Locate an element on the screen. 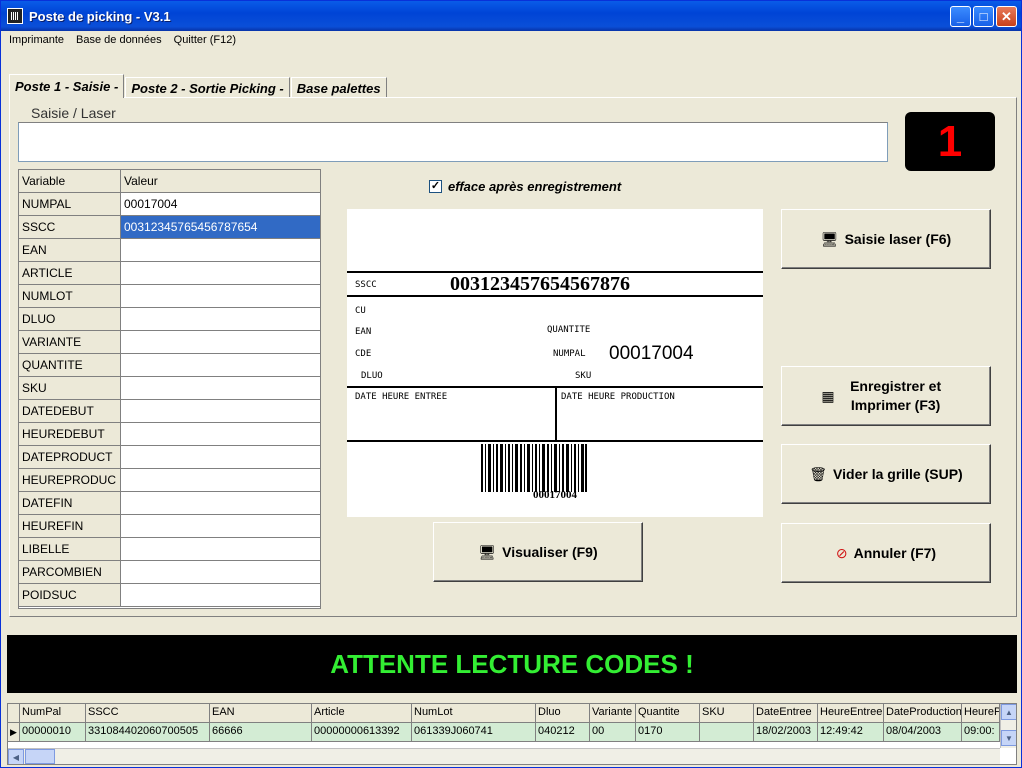 This screenshot has width=1022, height=768. menu-quitter: Quitter (F12) is located at coordinates (205, 40).